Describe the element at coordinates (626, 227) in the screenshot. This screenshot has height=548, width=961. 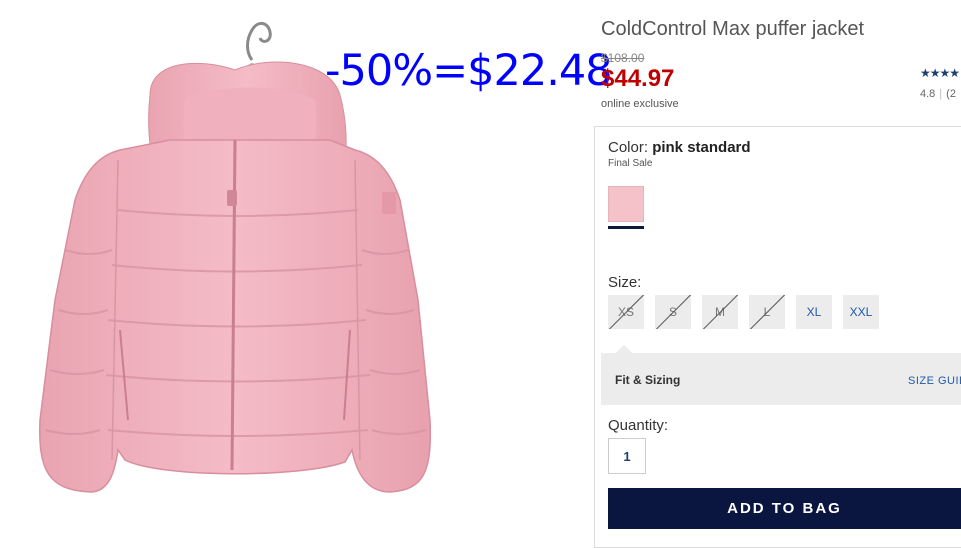
I see `swatch-selected-indicator` at that location.